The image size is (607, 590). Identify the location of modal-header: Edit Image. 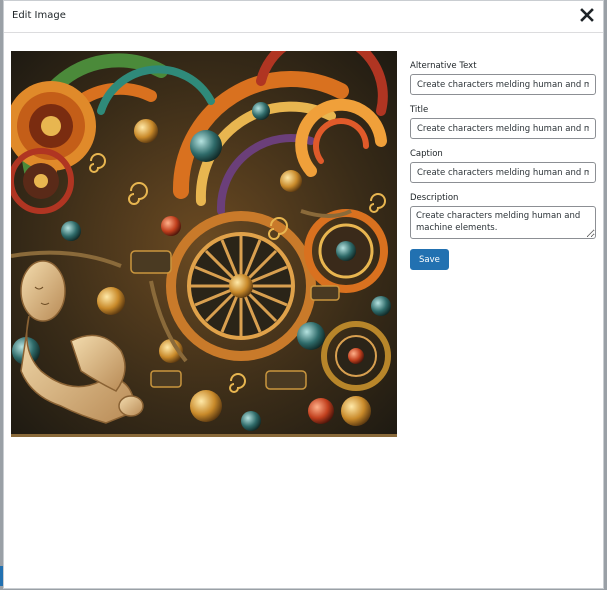
(303, 17).